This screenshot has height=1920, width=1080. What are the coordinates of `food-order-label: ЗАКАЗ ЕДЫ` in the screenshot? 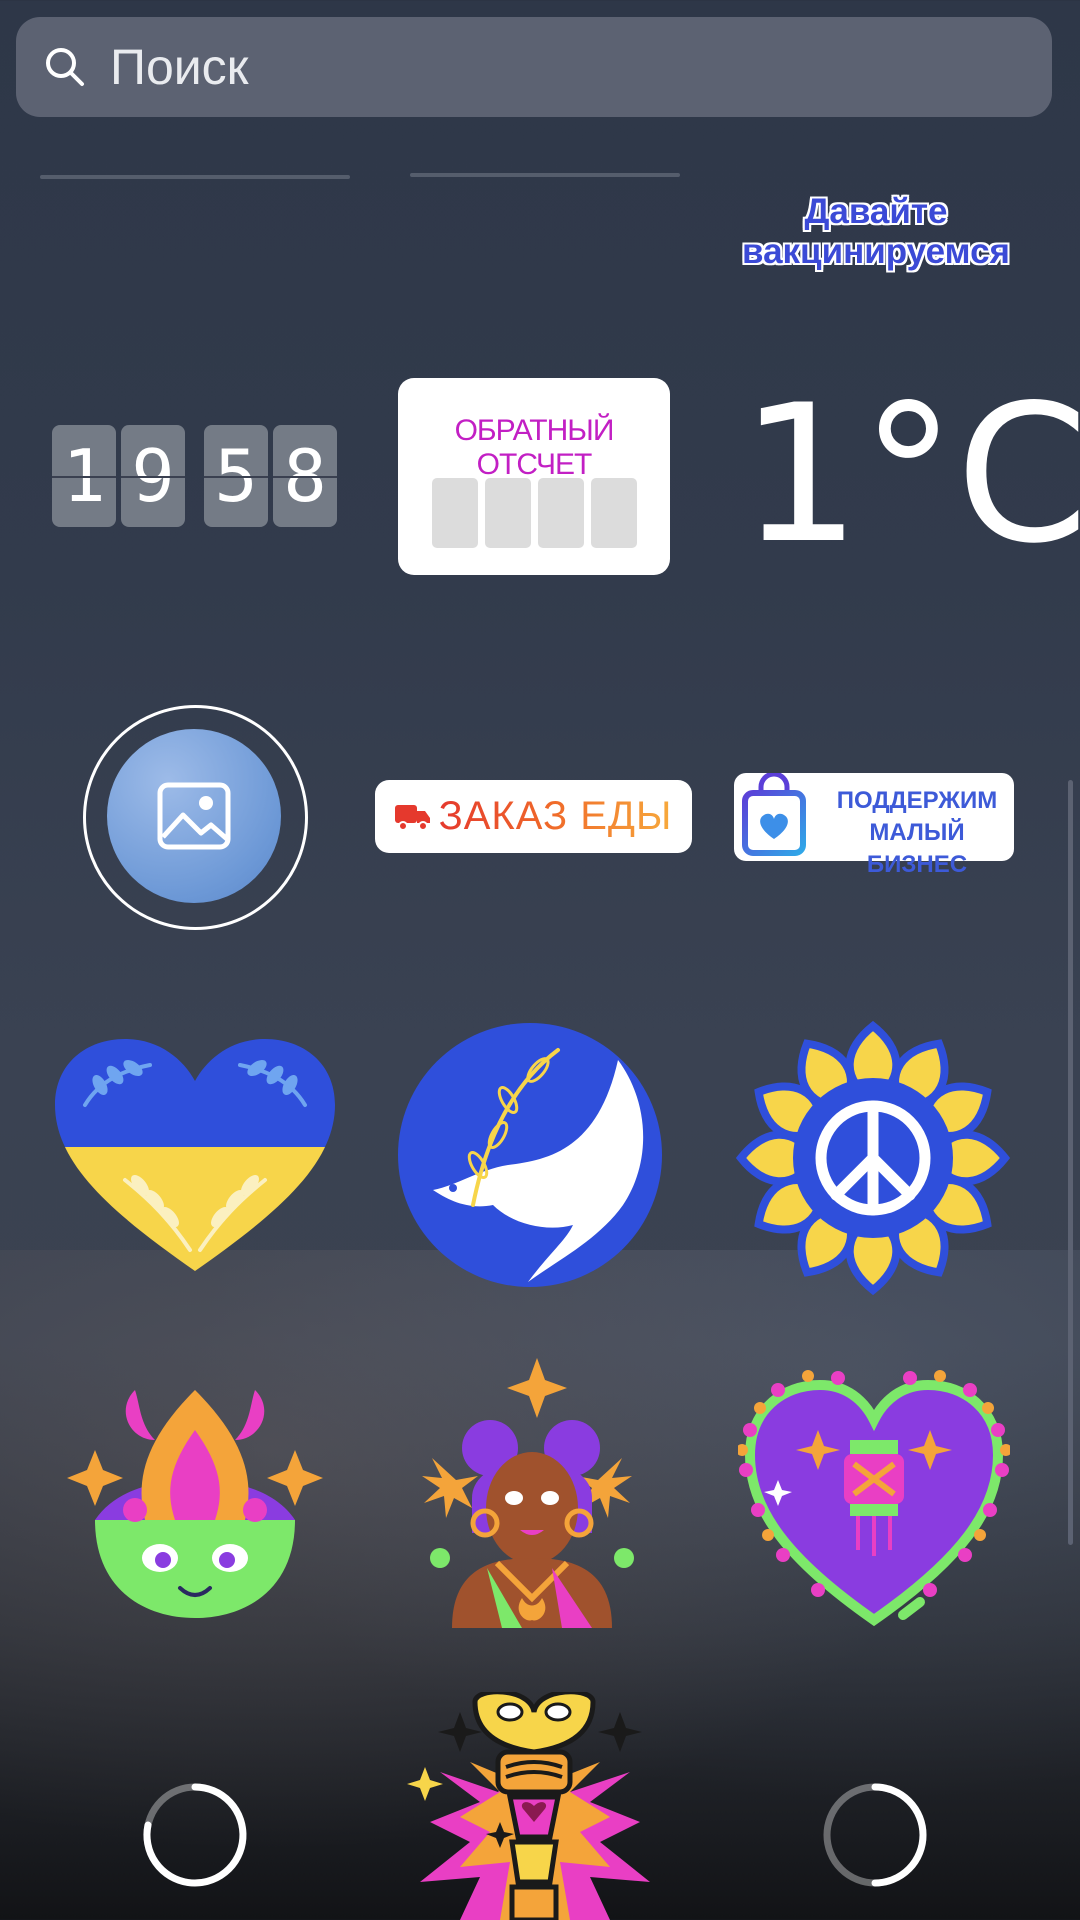 It's located at (555, 816).